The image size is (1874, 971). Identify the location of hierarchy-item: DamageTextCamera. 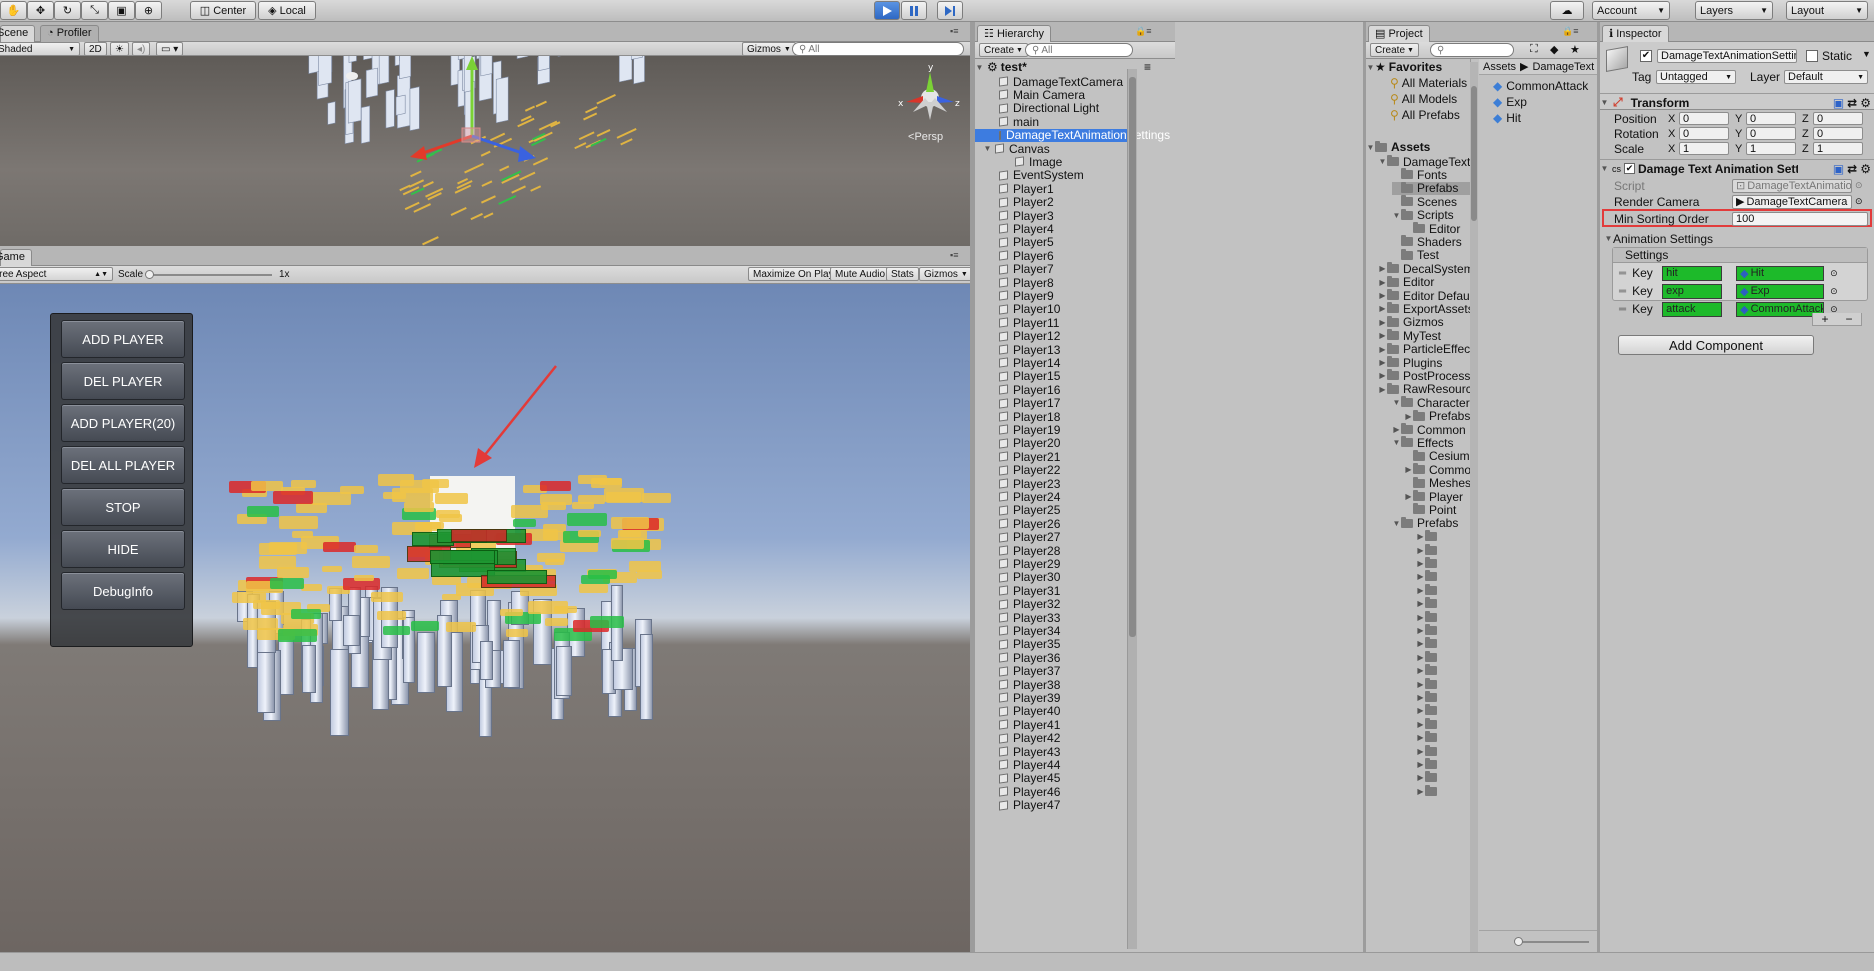
(1051, 82).